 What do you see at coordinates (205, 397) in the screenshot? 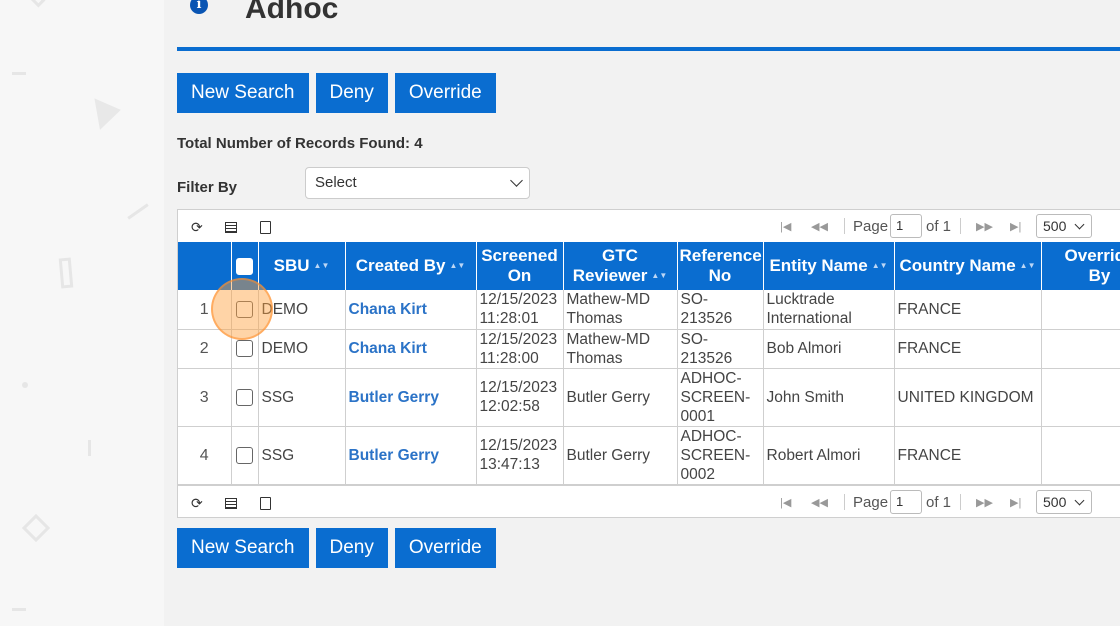
I see `row-number: 3` at bounding box center [205, 397].